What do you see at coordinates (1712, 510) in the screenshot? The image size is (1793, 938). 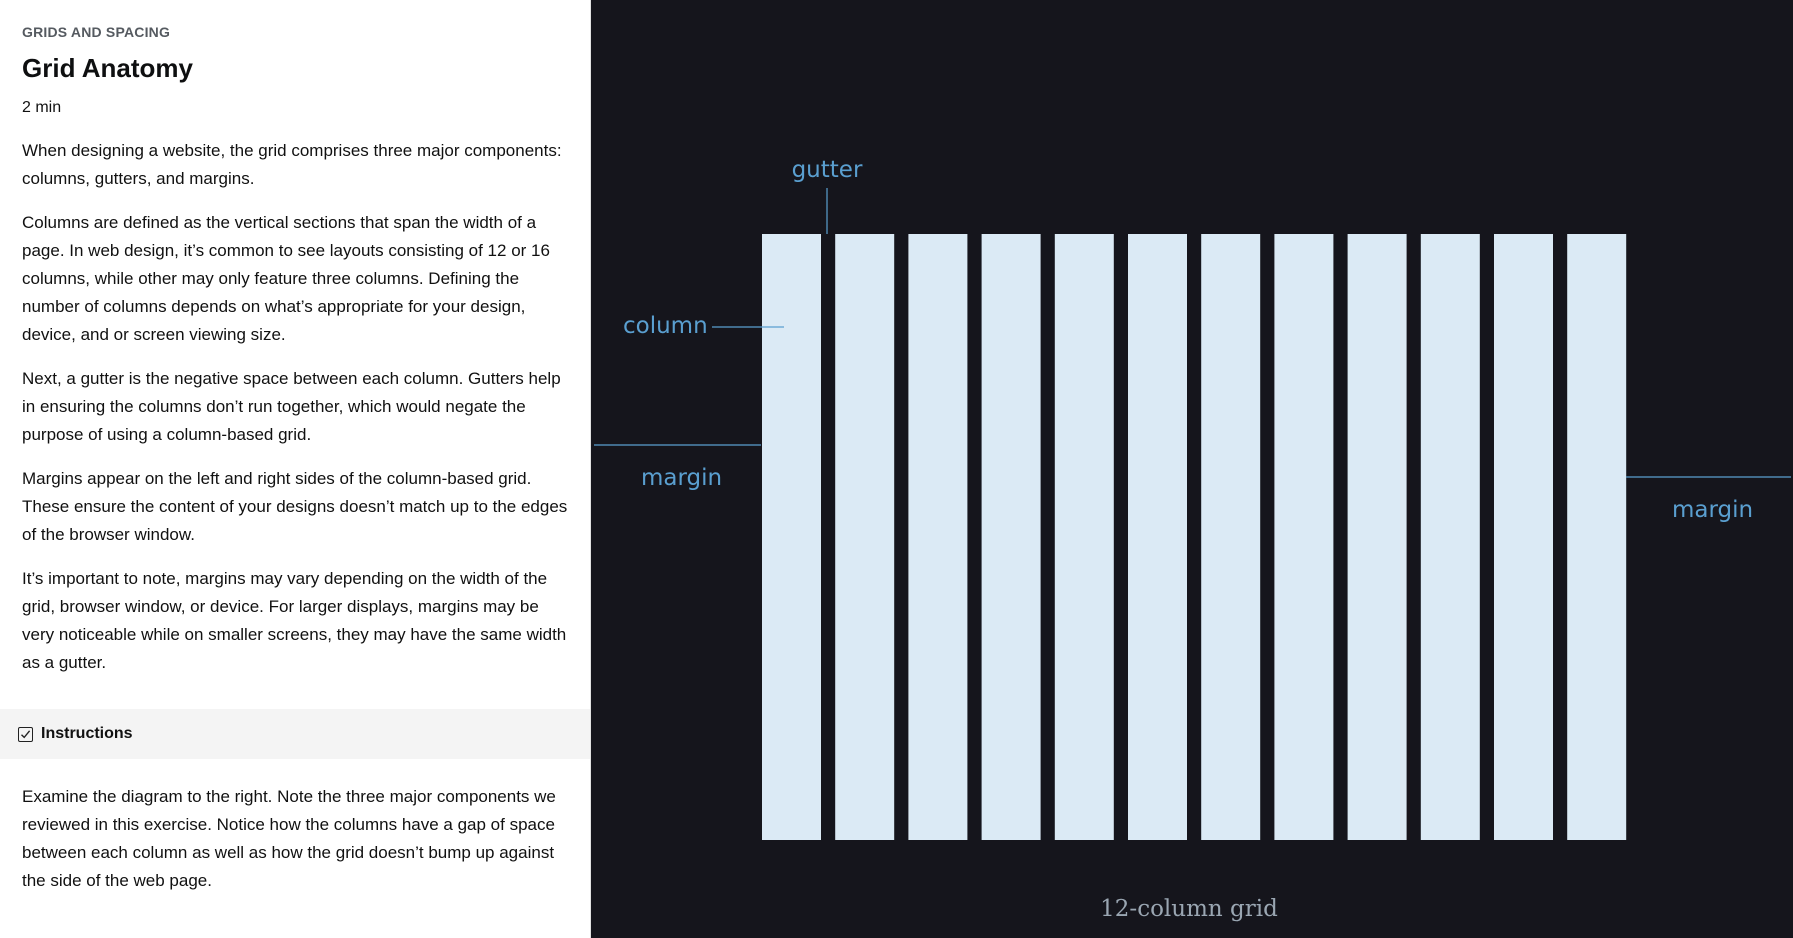 I see `margin-right-label: margin` at bounding box center [1712, 510].